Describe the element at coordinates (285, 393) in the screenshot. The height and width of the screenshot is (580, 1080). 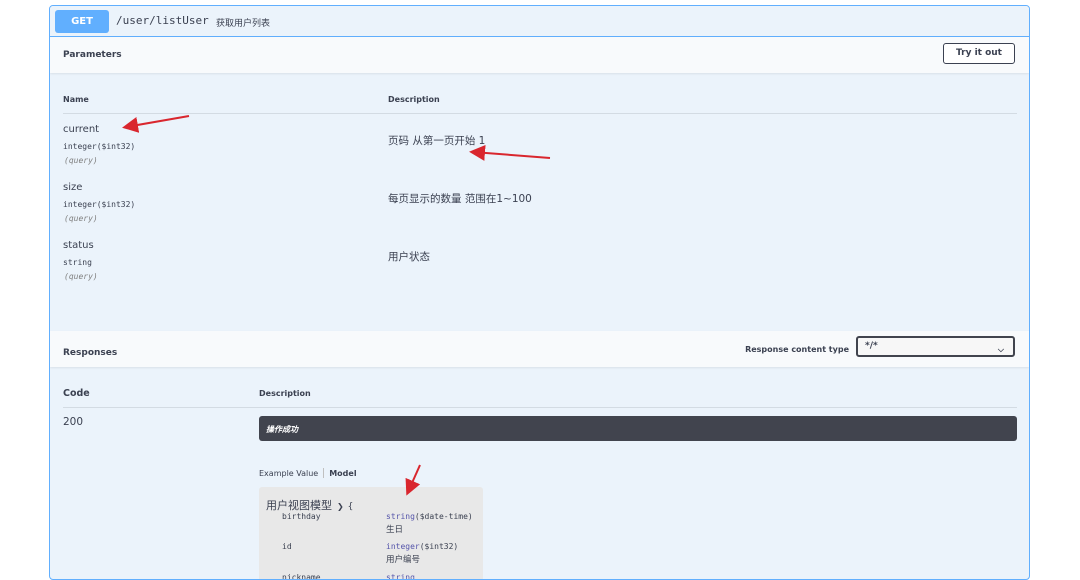
I see `response-col-description: Description` at that location.